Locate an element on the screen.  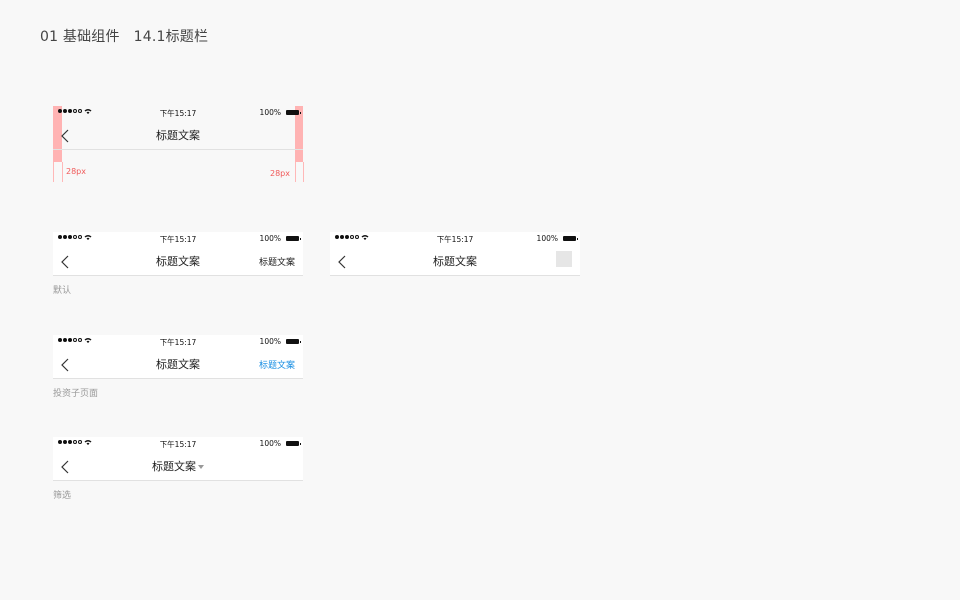
caption-default: 默认 is located at coordinates (62, 291).